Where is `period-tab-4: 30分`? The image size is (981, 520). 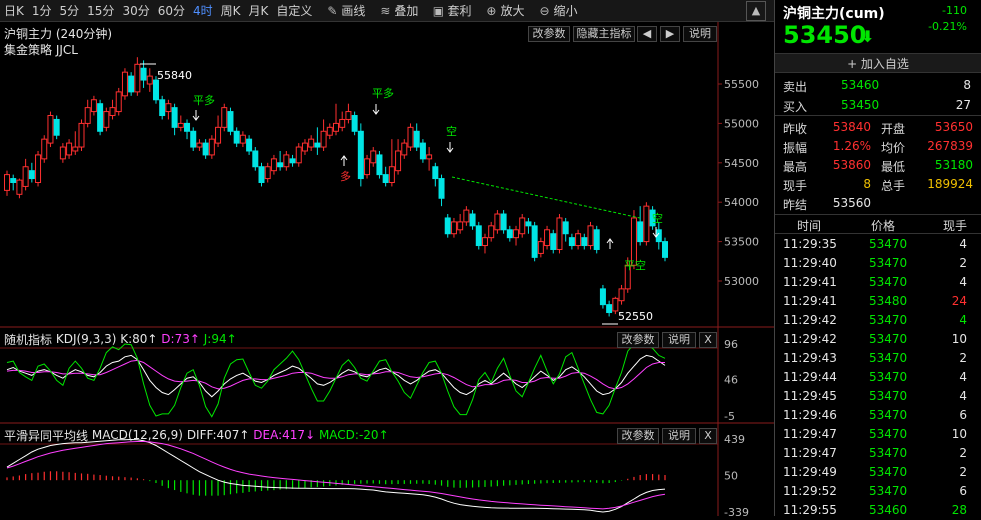 period-tab-4: 30分 is located at coordinates (135, 11).